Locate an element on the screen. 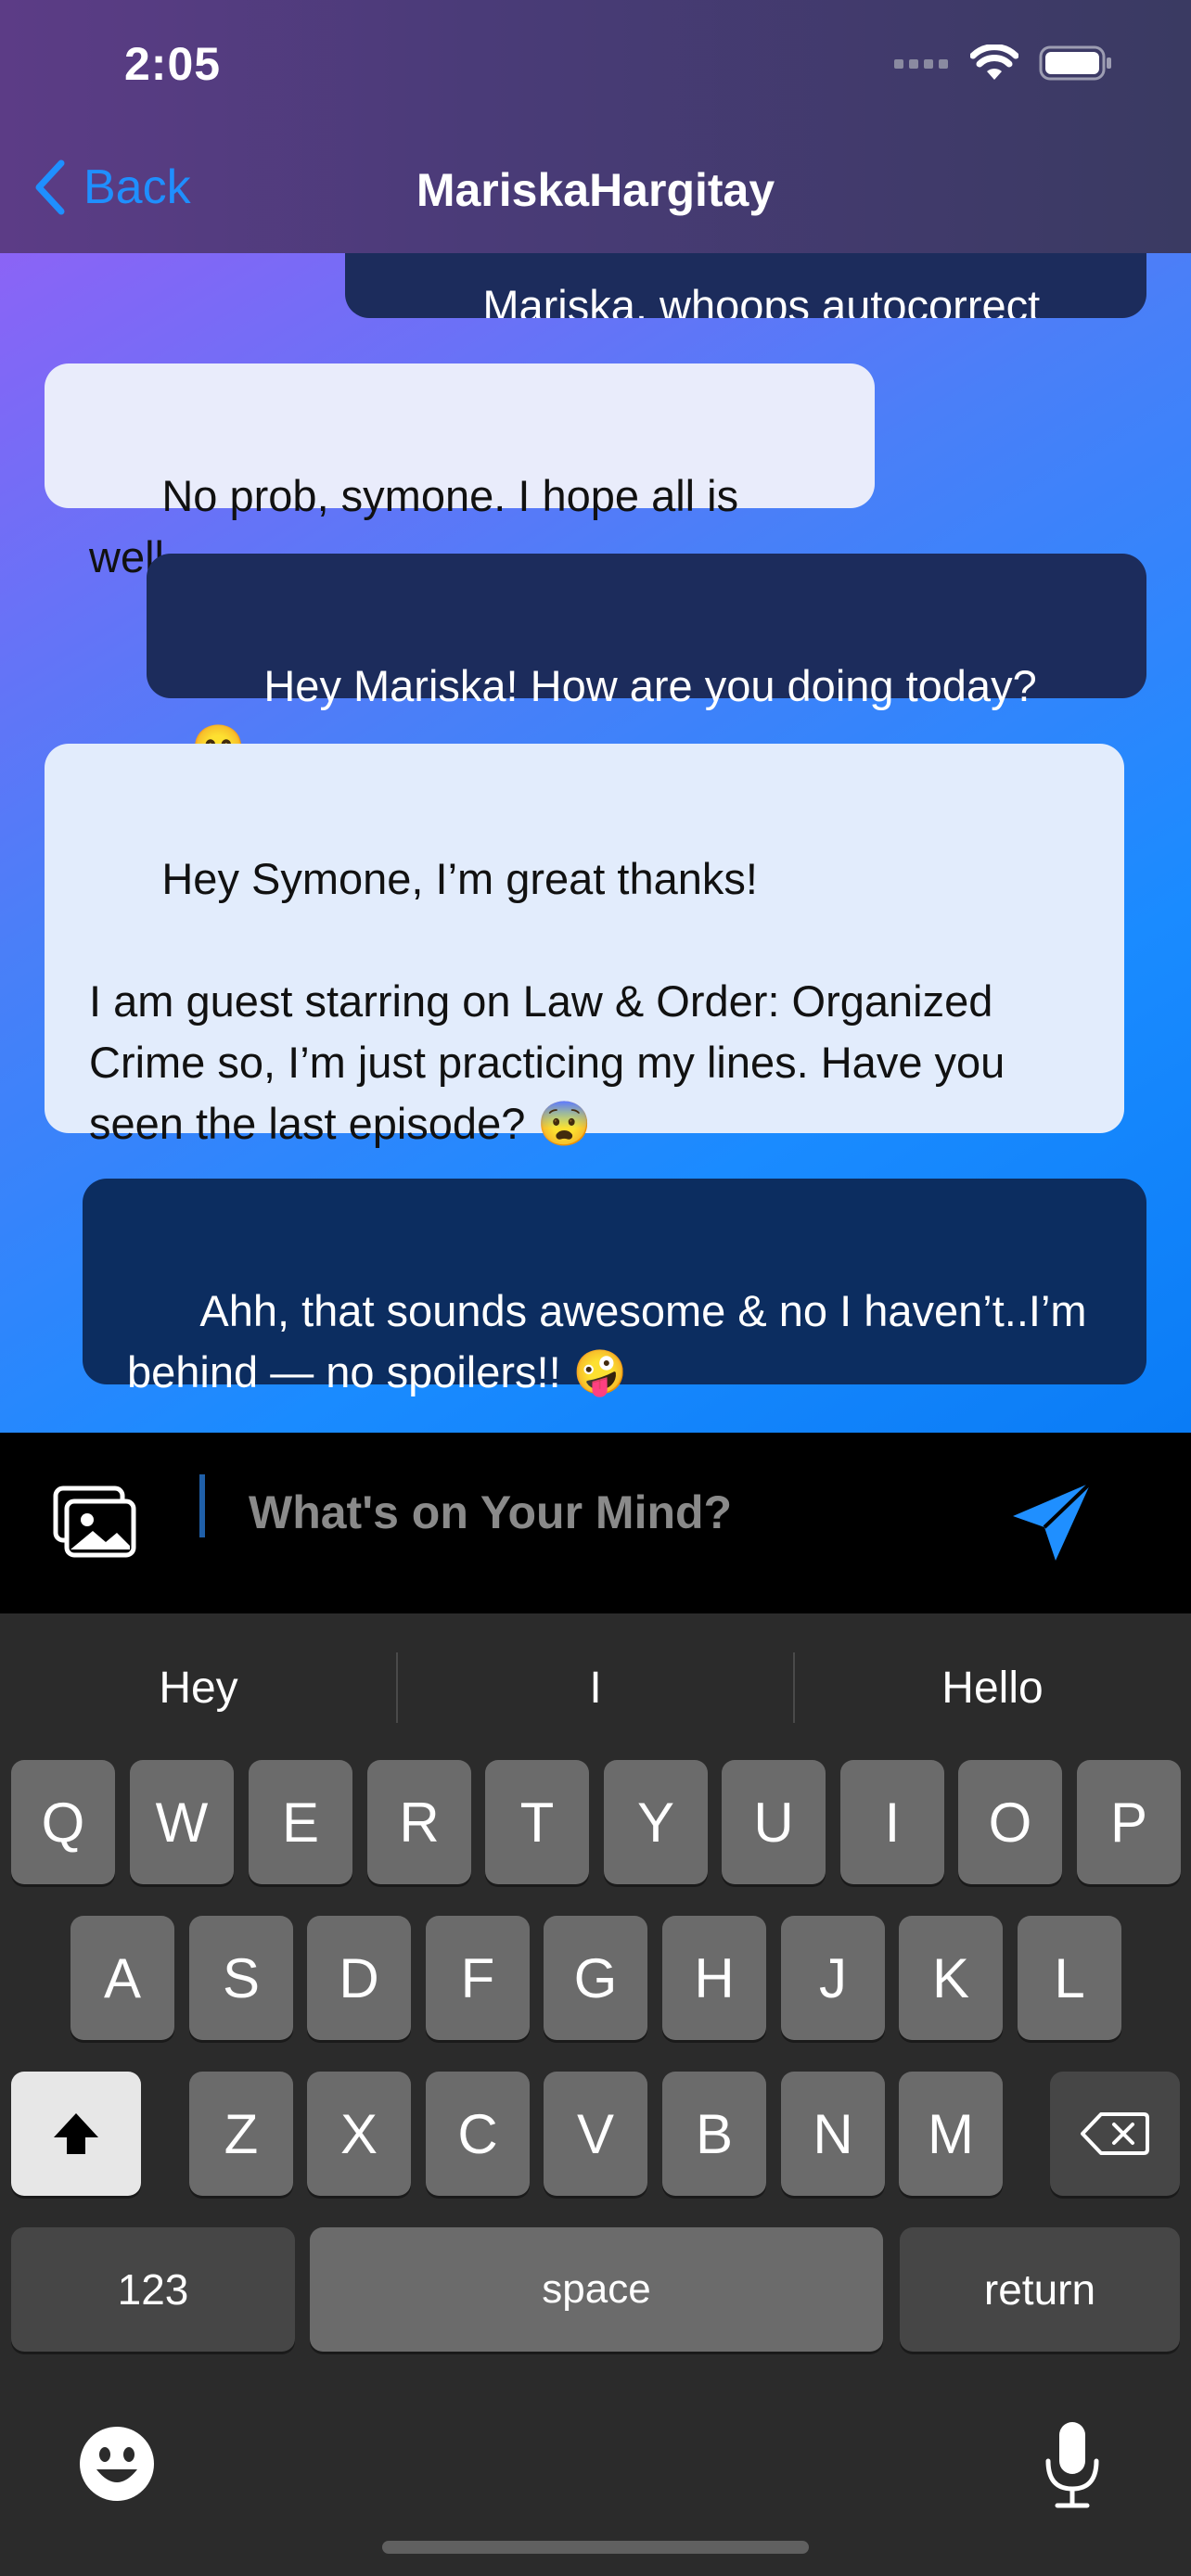  send-icon is located at coordinates (1053, 1521).